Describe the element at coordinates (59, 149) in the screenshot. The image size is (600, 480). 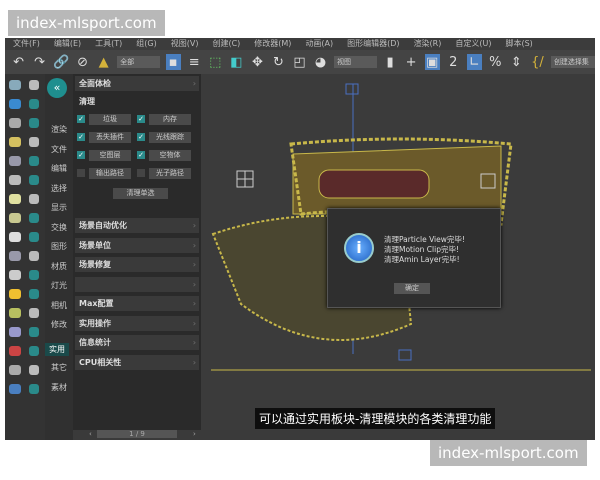
I see `sidebar-item: 文件` at that location.